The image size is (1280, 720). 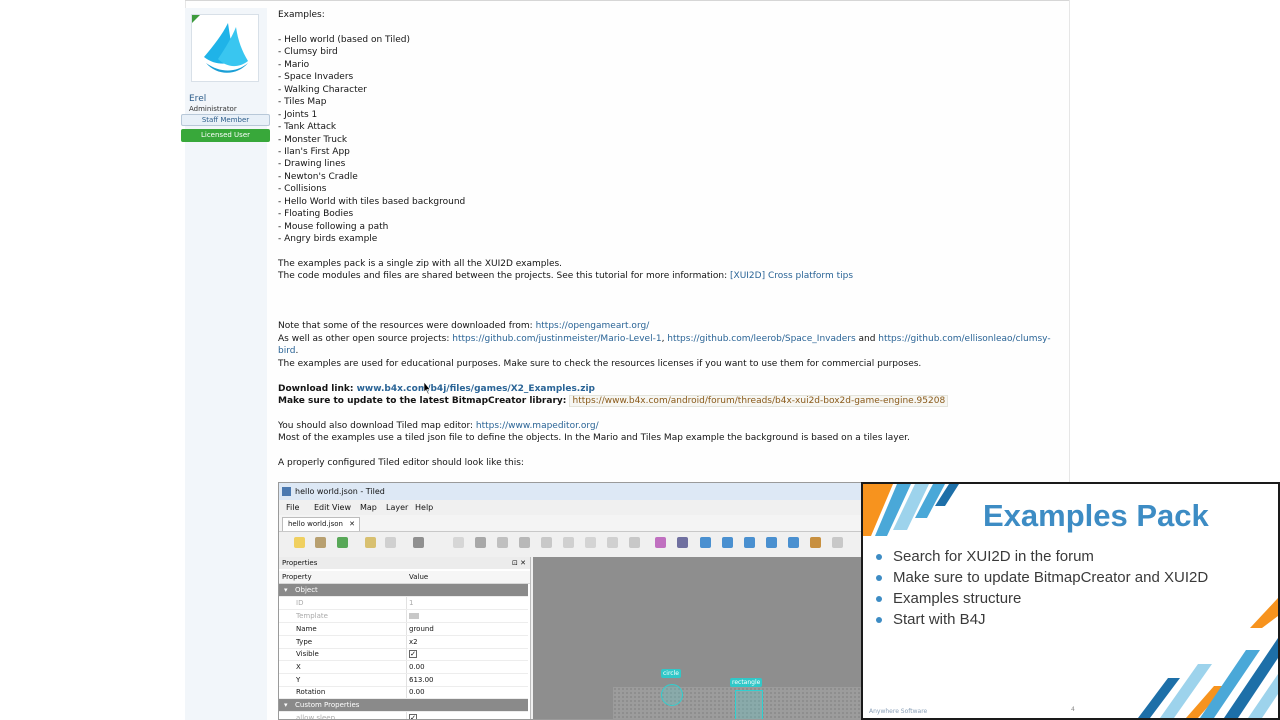 I want to click on insert-polyline-icon, so click(x=749, y=542).